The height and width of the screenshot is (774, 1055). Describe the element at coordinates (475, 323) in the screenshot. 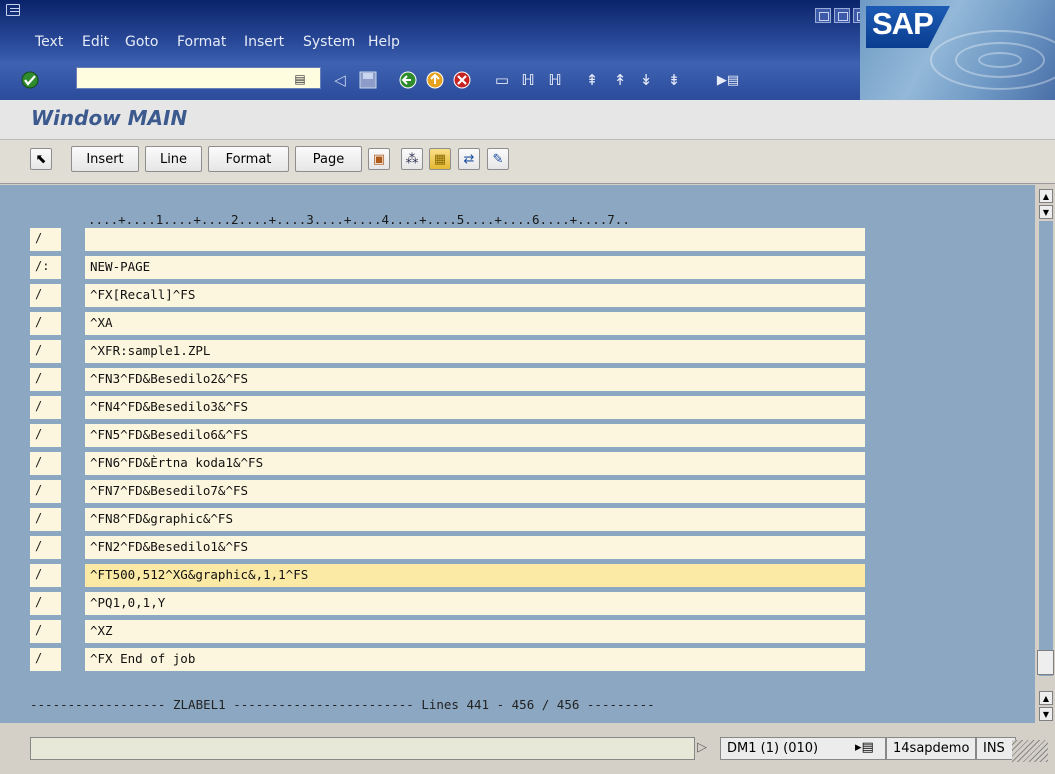

I see `editor-line: ^XA` at that location.